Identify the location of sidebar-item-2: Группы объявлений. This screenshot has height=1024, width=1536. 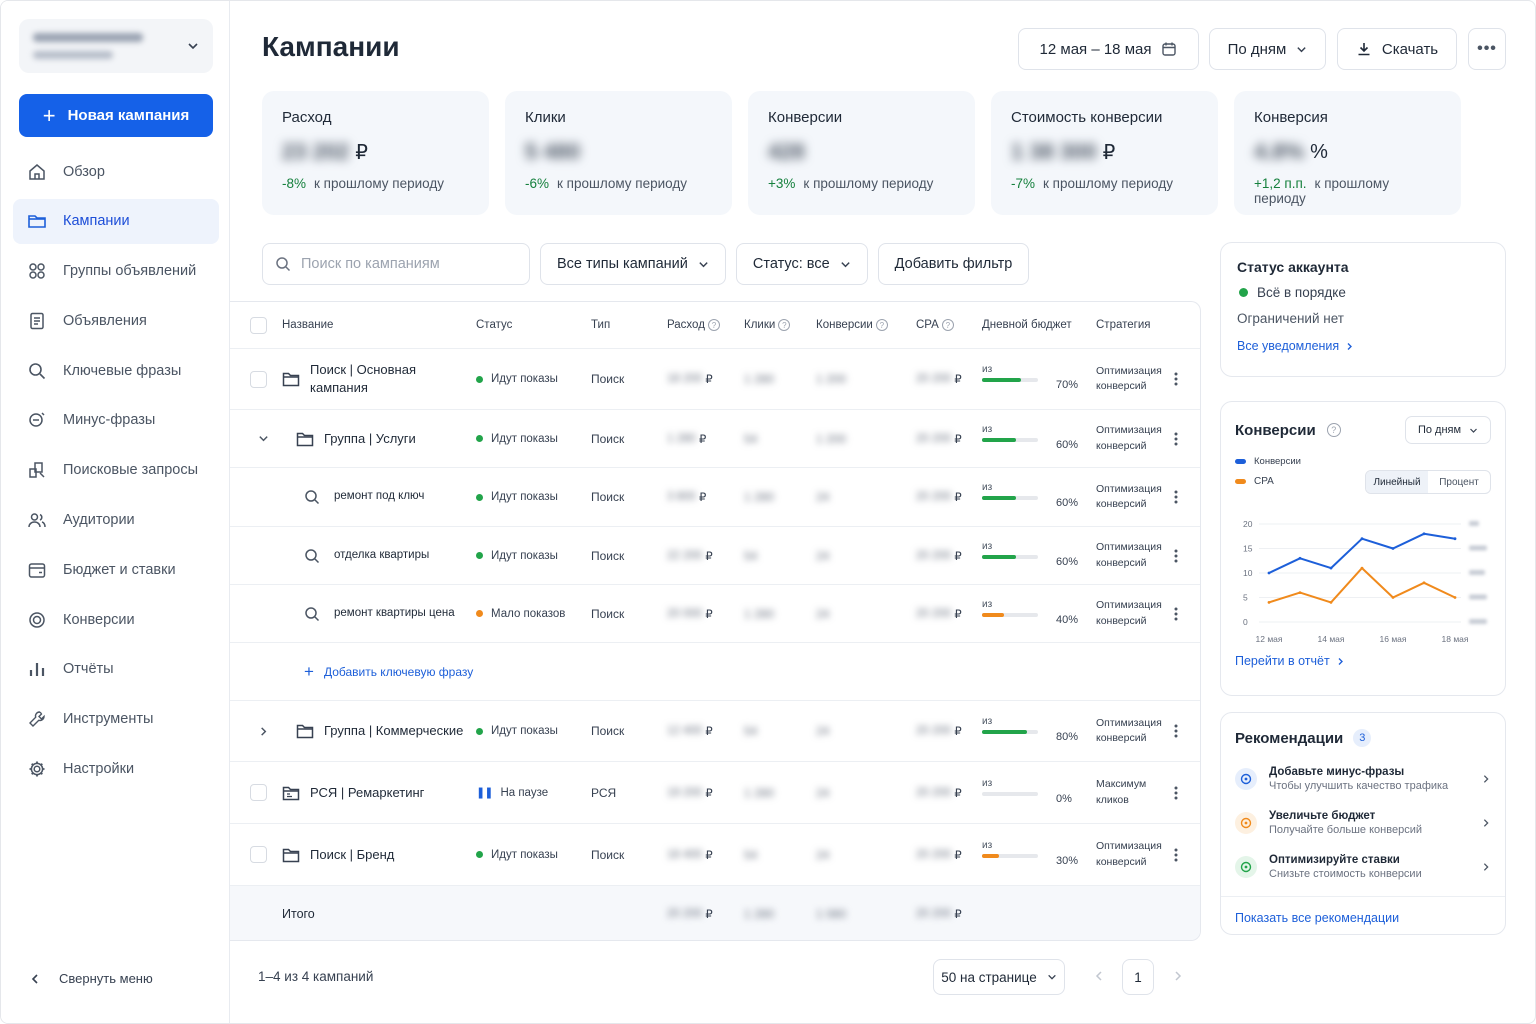
(116, 271).